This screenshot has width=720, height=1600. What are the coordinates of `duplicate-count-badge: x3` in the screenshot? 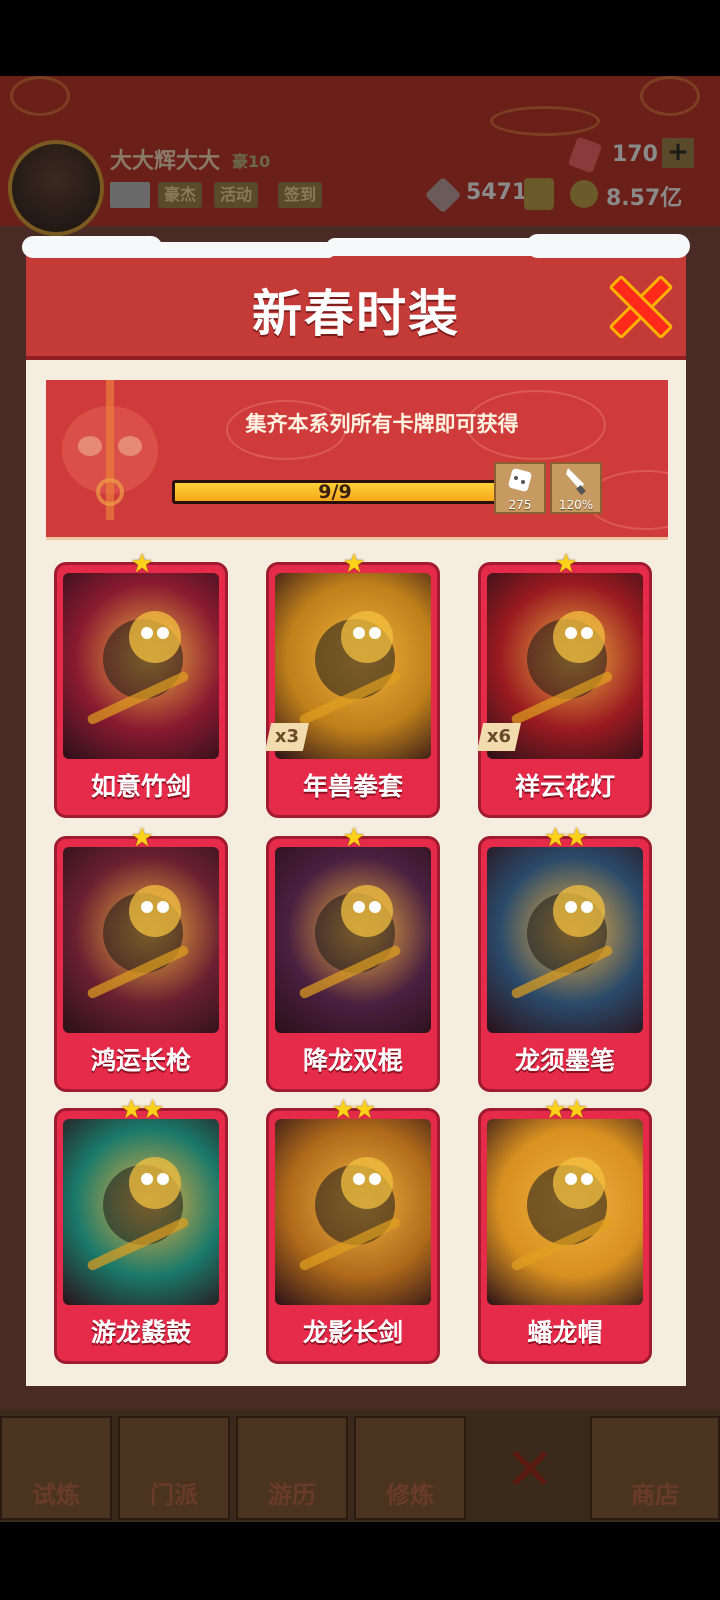 It's located at (287, 737).